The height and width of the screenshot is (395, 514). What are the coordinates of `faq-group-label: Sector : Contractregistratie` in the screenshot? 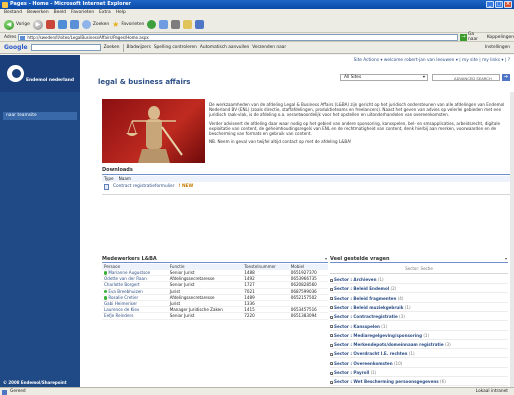 It's located at (366, 317).